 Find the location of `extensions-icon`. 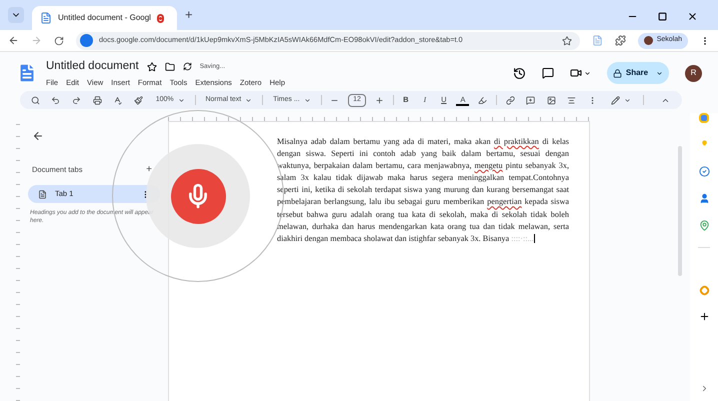

extensions-icon is located at coordinates (620, 40).